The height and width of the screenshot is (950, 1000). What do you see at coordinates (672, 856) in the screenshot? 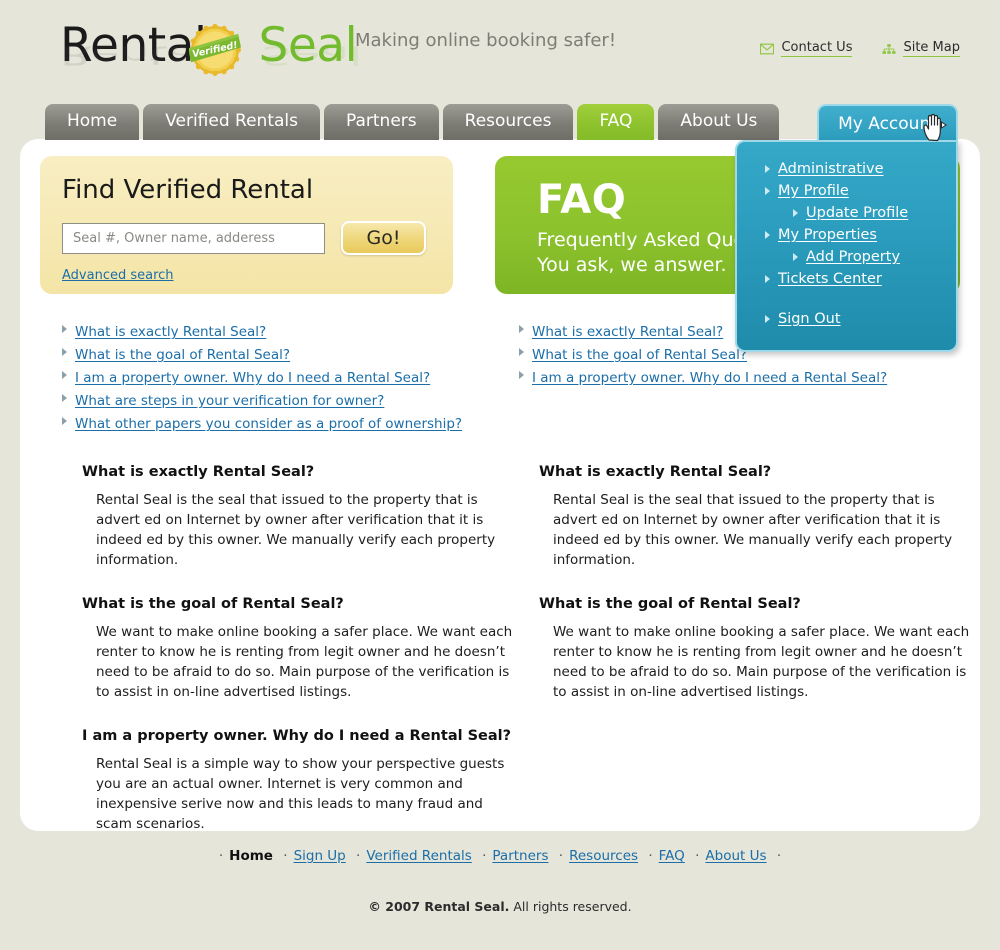
I see `footer-link-faq: FAQ` at bounding box center [672, 856].